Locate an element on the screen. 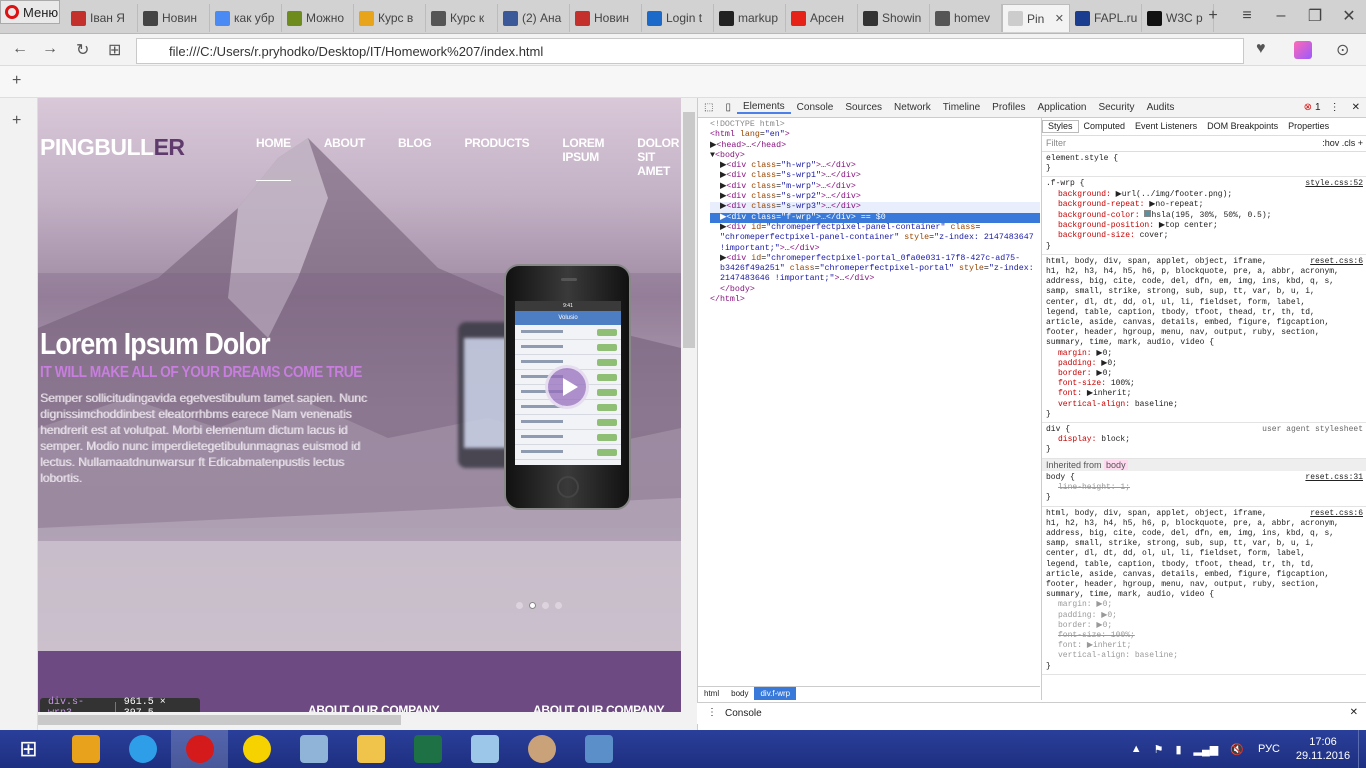 This screenshot has height=768, width=1366. browser-tab: Курс к is located at coordinates (462, 18).